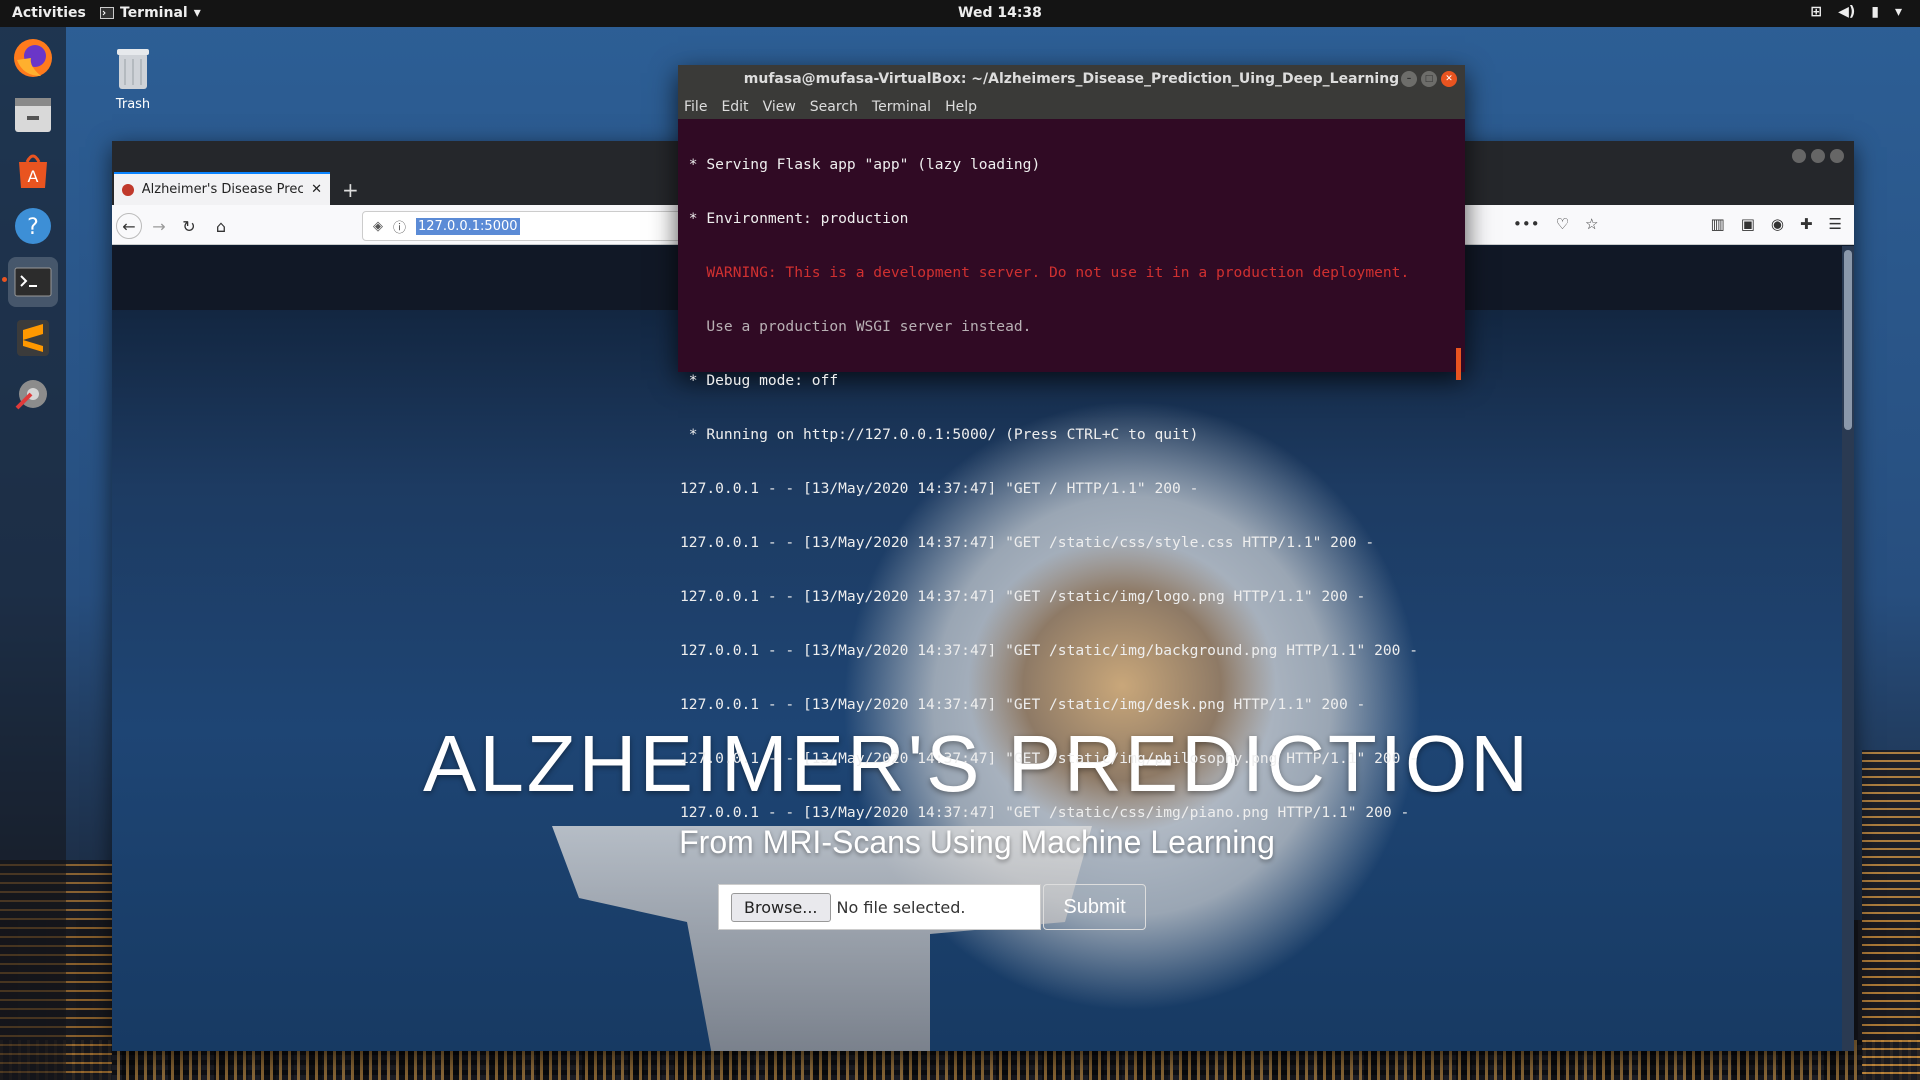 The height and width of the screenshot is (1080, 1920). I want to click on app-menu: Terminal ▾, so click(150, 13).